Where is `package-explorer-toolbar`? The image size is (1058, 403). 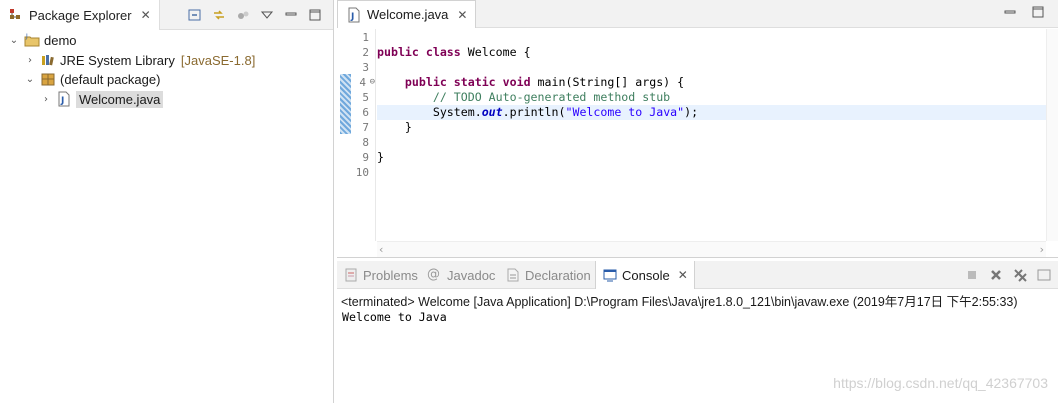
package-explorer-toolbar is located at coordinates (255, 15).